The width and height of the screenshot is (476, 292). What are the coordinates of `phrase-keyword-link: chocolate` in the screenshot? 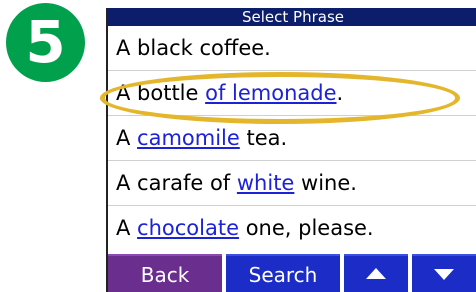 It's located at (188, 228).